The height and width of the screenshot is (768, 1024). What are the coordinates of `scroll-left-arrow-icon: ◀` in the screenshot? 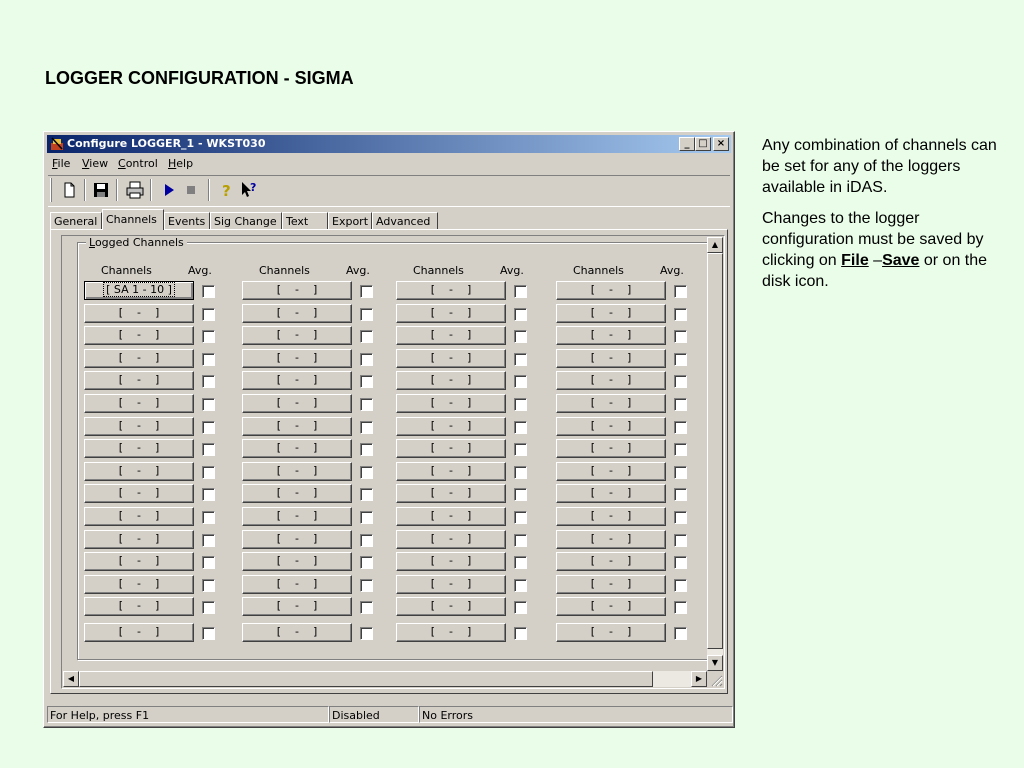 It's located at (71, 679).